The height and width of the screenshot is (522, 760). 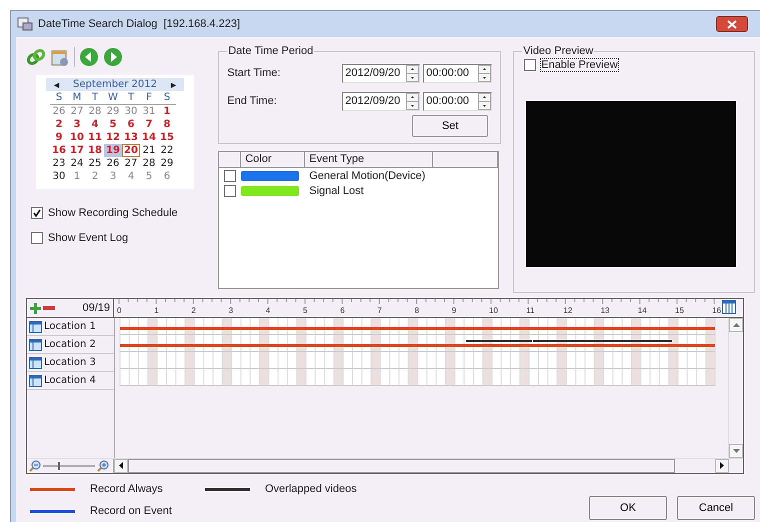 I want to click on option-checkbox: Show Event Log, so click(x=117, y=238).